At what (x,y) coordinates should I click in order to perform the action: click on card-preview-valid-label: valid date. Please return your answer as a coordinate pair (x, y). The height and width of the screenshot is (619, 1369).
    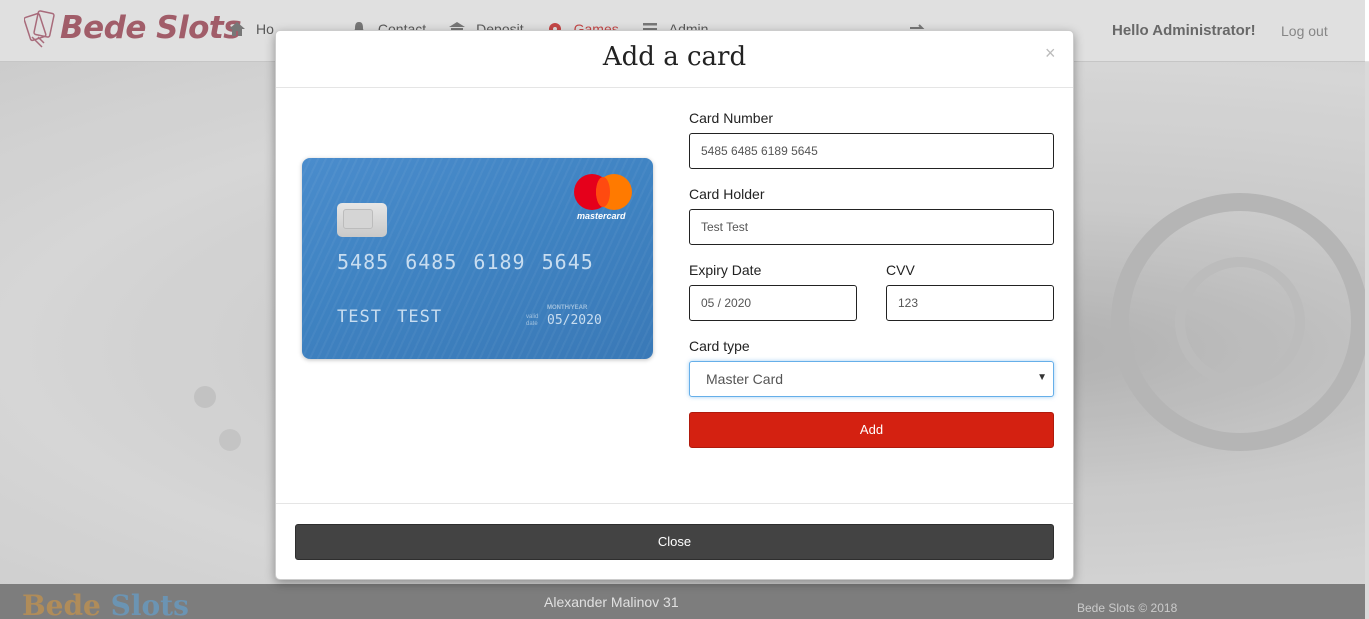
    Looking at the image, I should click on (532, 320).